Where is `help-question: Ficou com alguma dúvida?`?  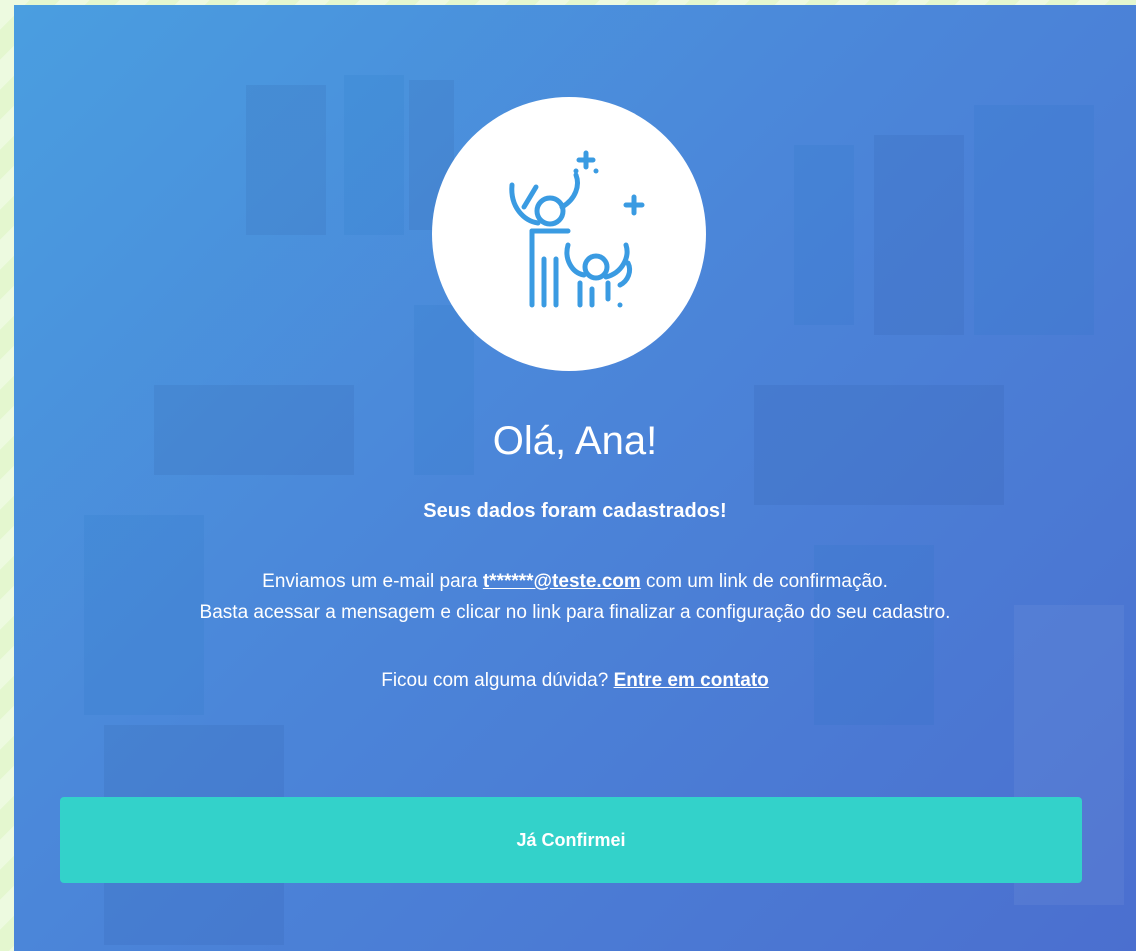
help-question: Ficou com alguma dúvida? is located at coordinates (497, 680).